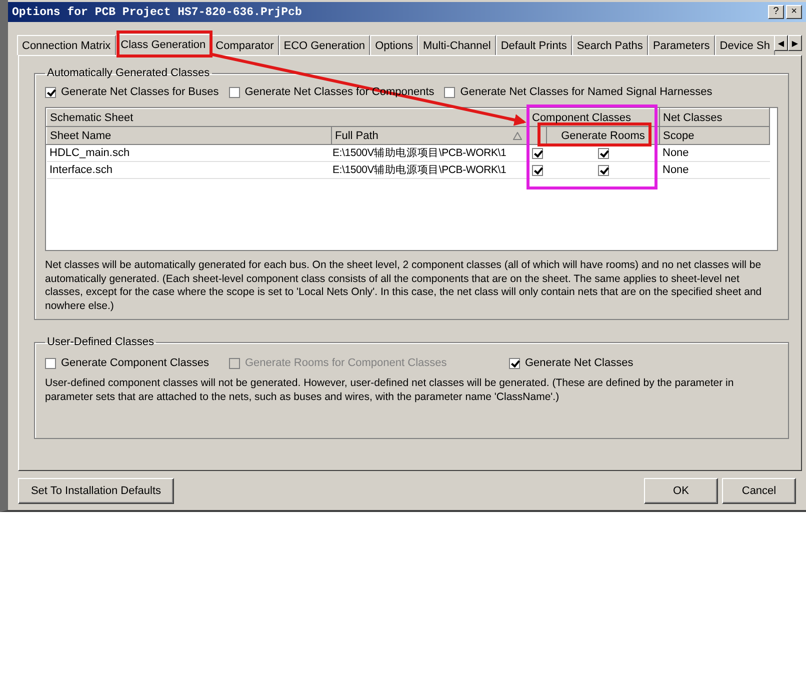  What do you see at coordinates (189, 153) in the screenshot?
I see `table-cell: HDLC_main.sch` at bounding box center [189, 153].